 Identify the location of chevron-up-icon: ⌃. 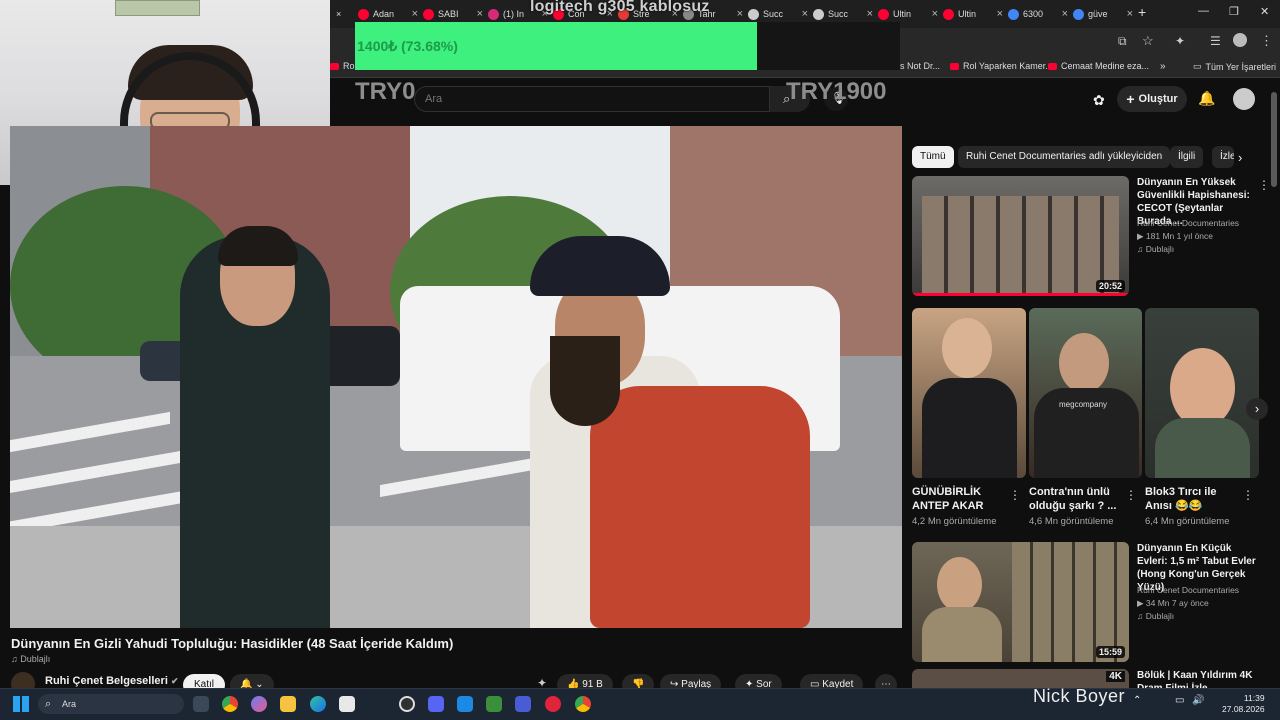
(1137, 700).